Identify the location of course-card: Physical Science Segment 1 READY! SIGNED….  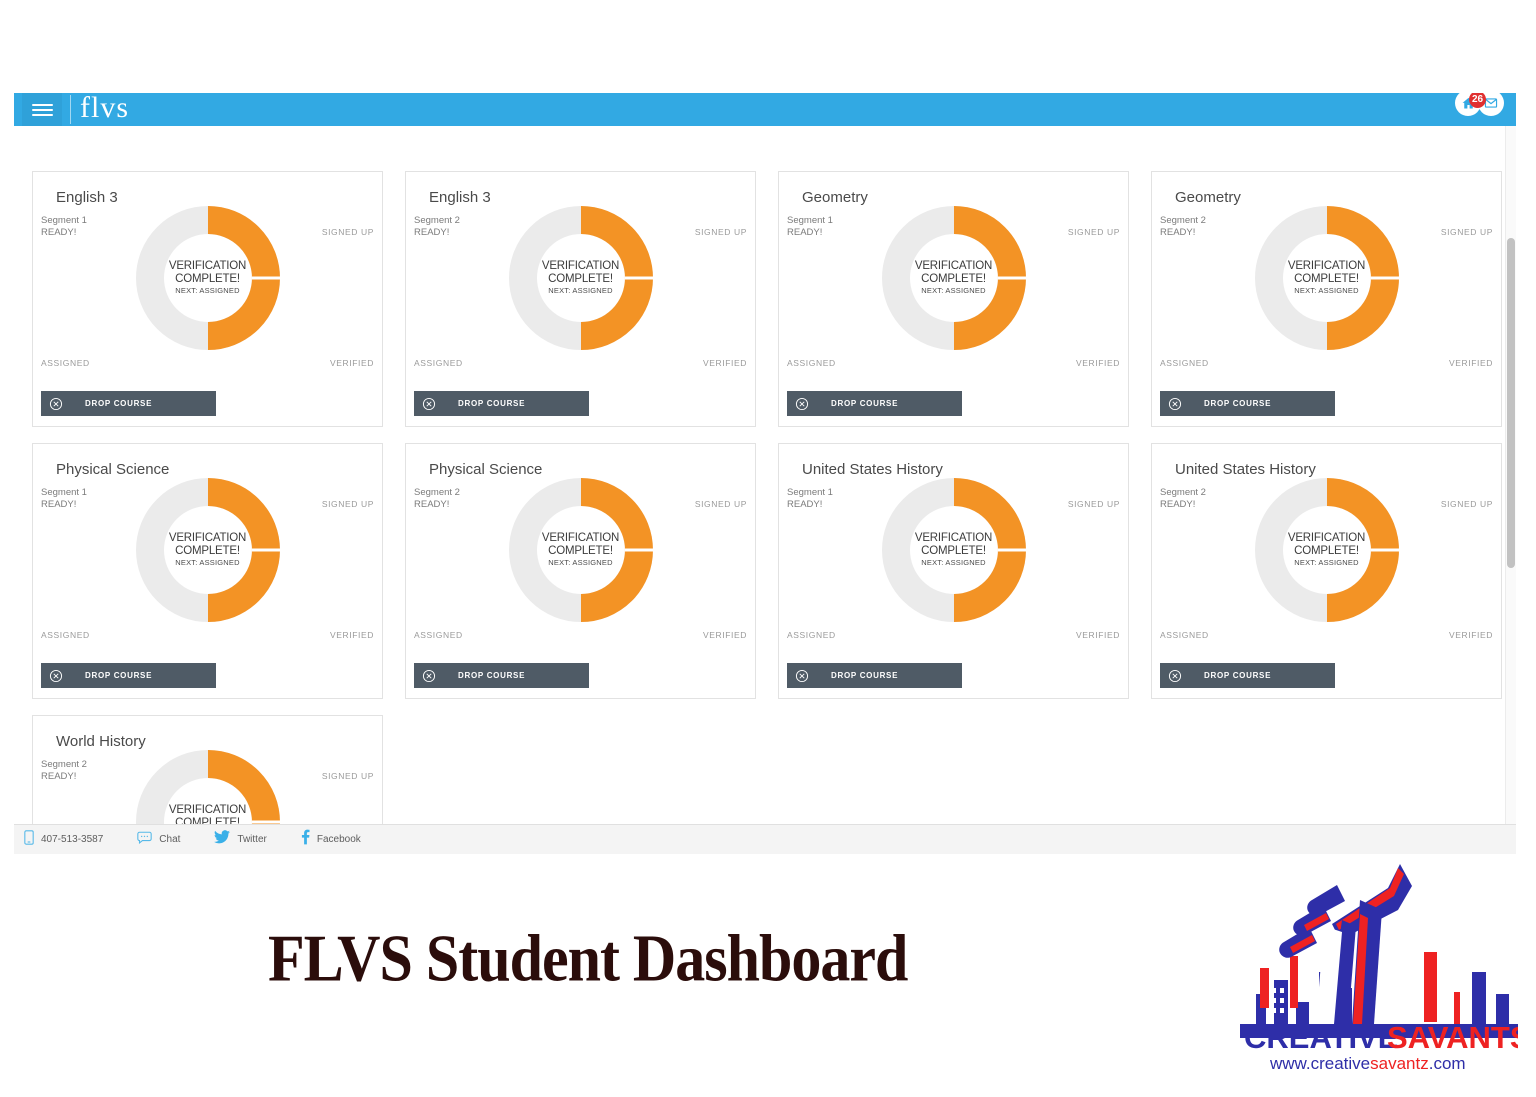
(207, 571).